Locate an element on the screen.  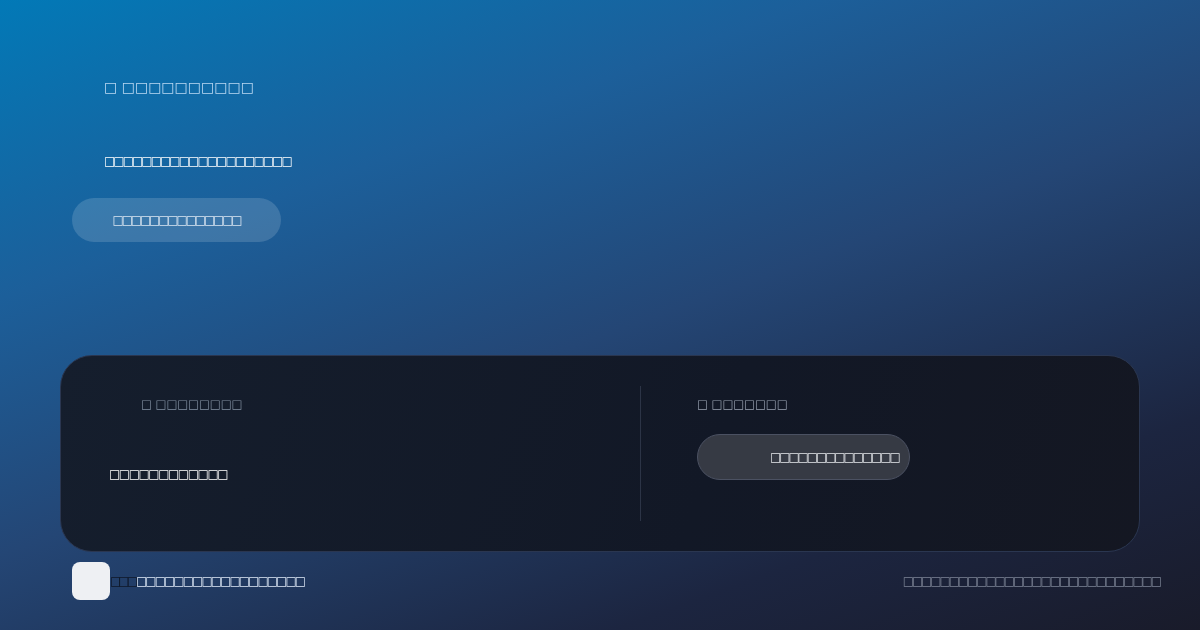
panel-value: □□□□□□□□□□□□ is located at coordinates (168, 474).